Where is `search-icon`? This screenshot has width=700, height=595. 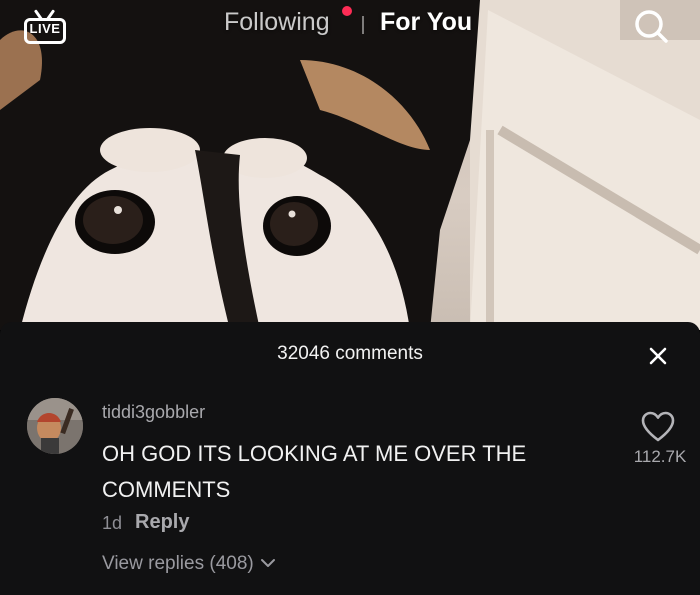 search-icon is located at coordinates (651, 26).